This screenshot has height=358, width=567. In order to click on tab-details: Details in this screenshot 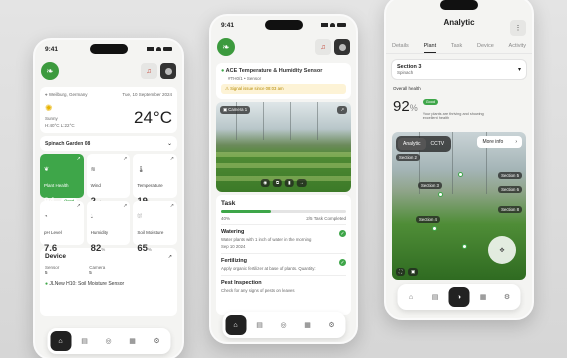, I will do `click(400, 46)`.